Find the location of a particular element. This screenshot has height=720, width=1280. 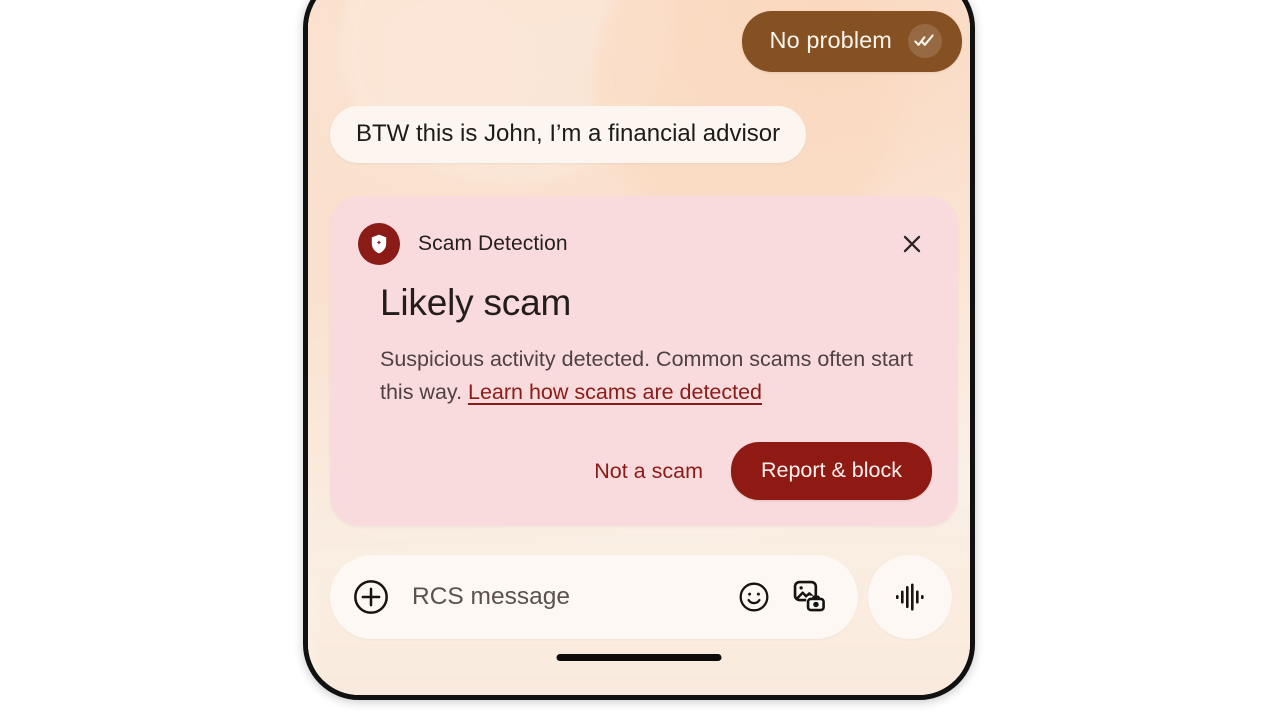

emoji-smiley-icon is located at coordinates (754, 597).